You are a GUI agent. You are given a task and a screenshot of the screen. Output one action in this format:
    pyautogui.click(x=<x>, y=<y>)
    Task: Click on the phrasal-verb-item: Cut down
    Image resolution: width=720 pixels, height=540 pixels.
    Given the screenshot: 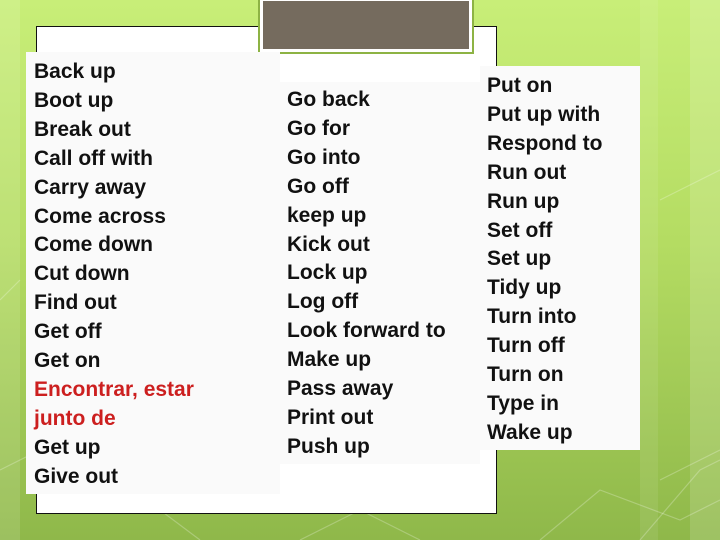 What is the action you would take?
    pyautogui.click(x=82, y=274)
    